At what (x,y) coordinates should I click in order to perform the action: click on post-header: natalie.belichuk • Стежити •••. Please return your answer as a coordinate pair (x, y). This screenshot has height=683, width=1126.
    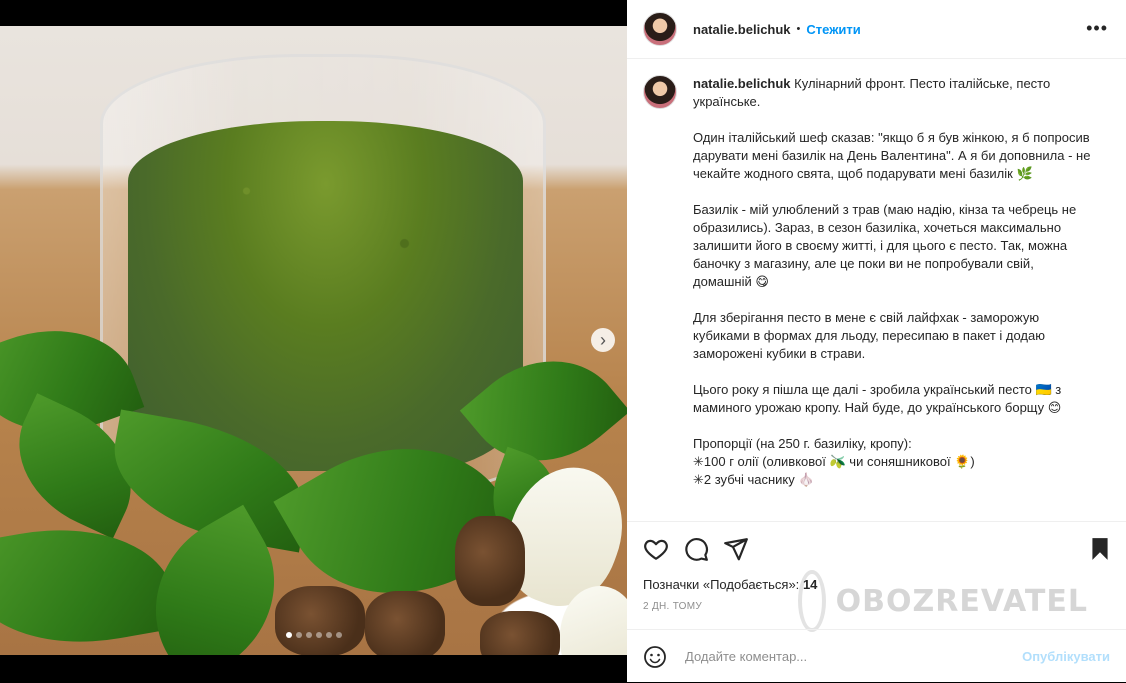
    Looking at the image, I should click on (876, 29).